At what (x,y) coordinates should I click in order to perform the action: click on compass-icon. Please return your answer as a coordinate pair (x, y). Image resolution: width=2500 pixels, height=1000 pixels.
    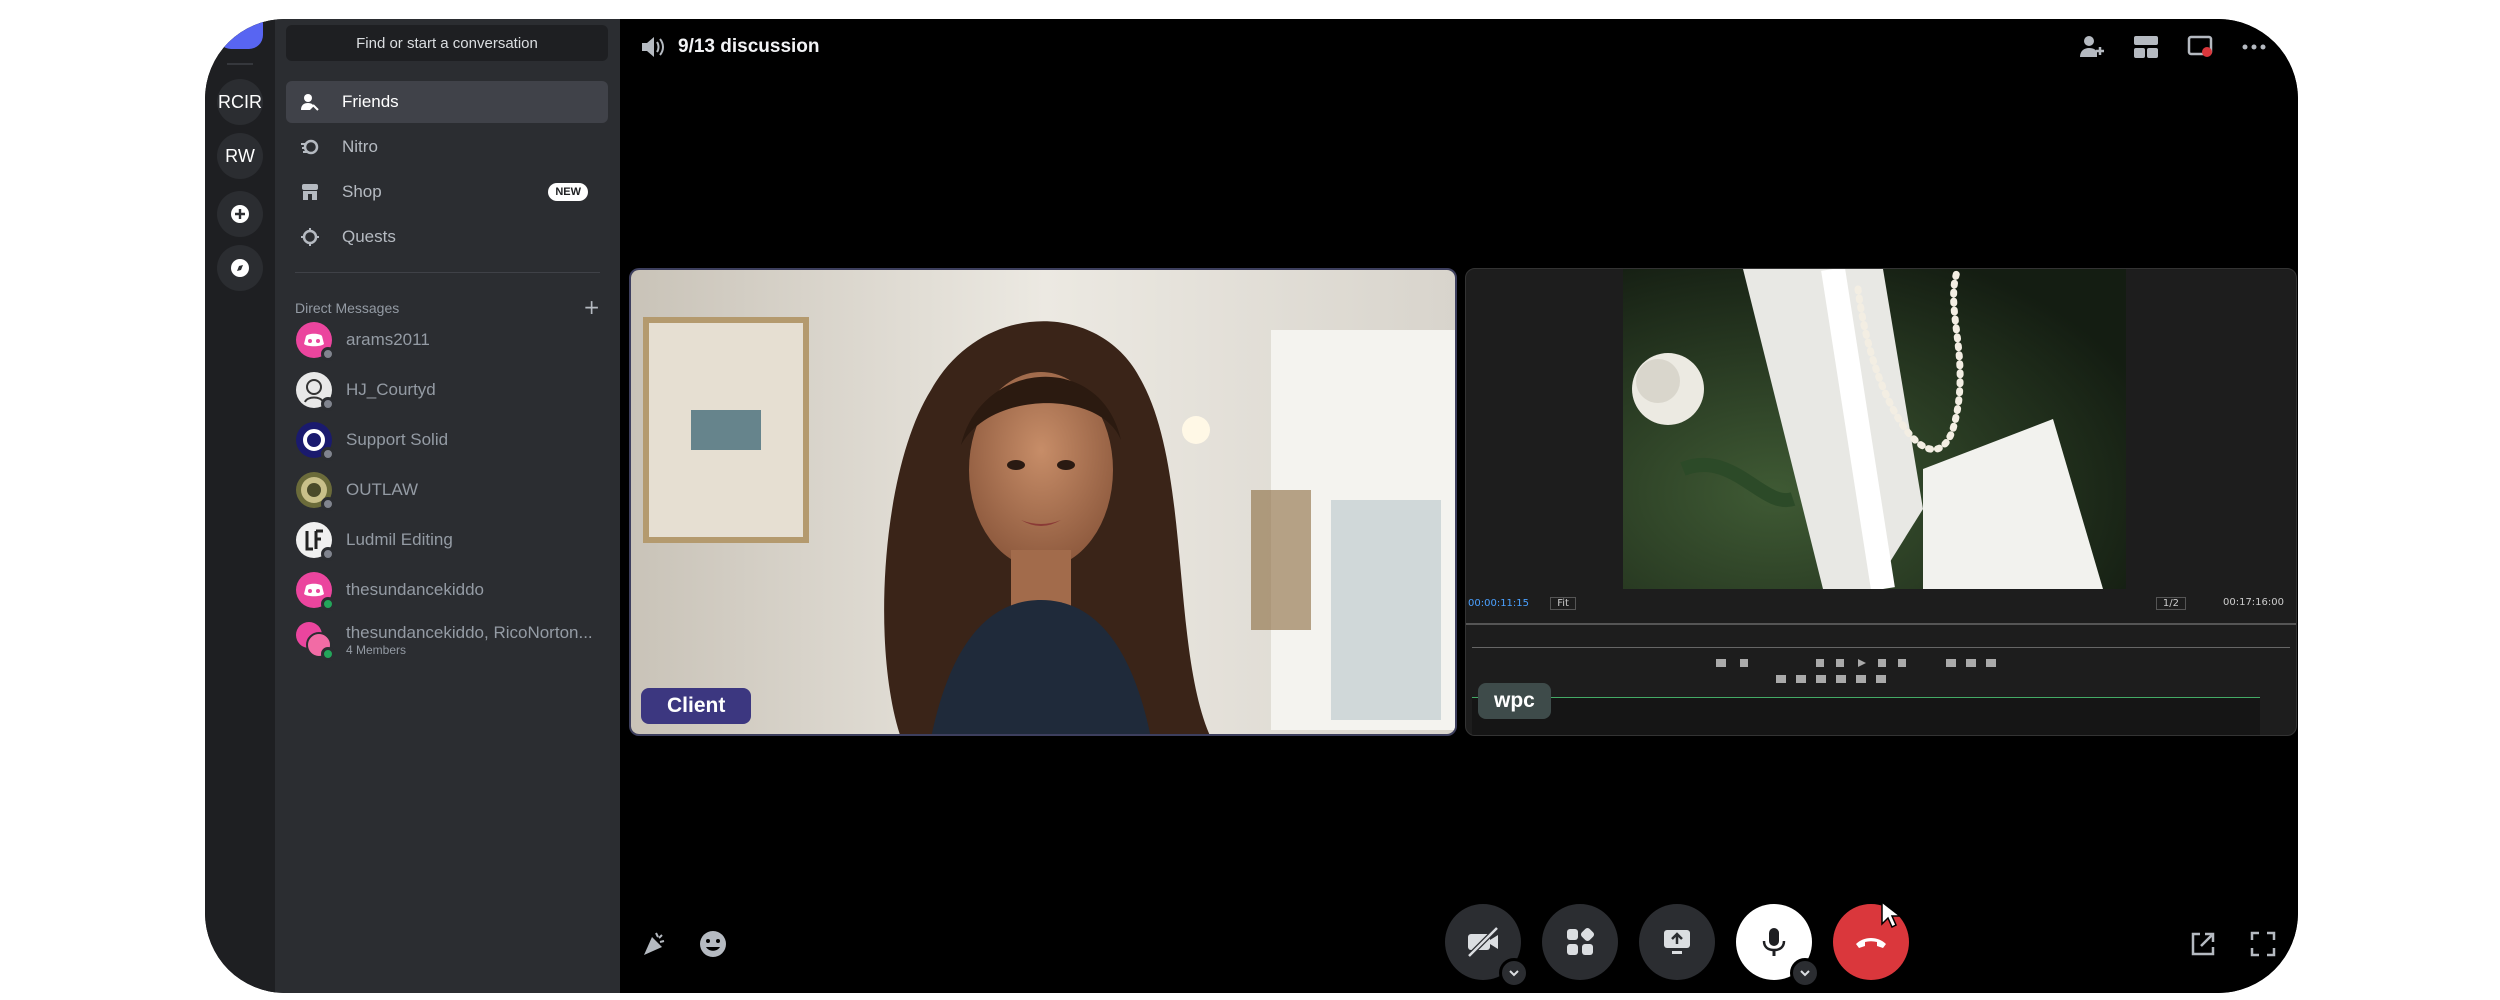
    Looking at the image, I should click on (240, 268).